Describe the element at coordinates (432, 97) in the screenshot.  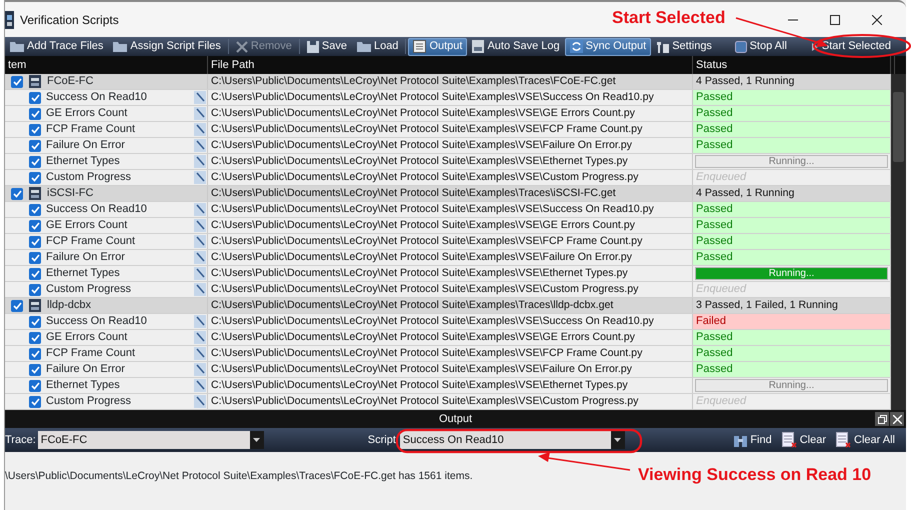
I see `file-path: C:\Users\Public\Documents\LeCroy\Net Protocol Suite\Examples\VSE\Success On Read10.py` at that location.